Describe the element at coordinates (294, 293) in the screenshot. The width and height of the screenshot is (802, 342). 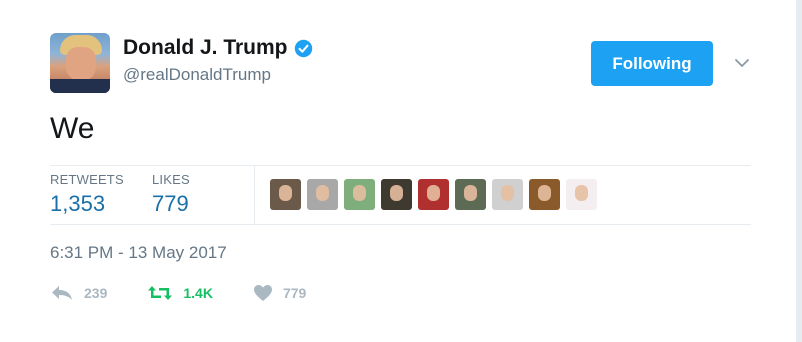
I see `like-count: 779` at that location.